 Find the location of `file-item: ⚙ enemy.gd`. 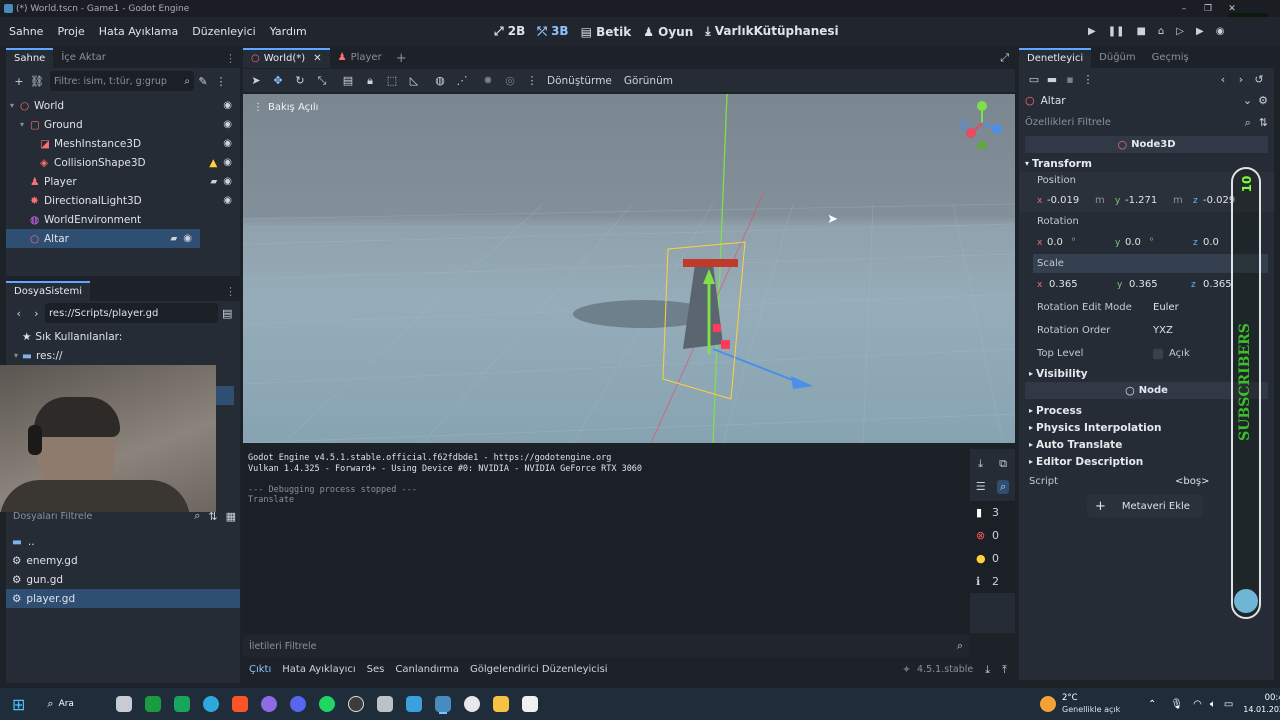

file-item: ⚙ enemy.gd is located at coordinates (123, 560).